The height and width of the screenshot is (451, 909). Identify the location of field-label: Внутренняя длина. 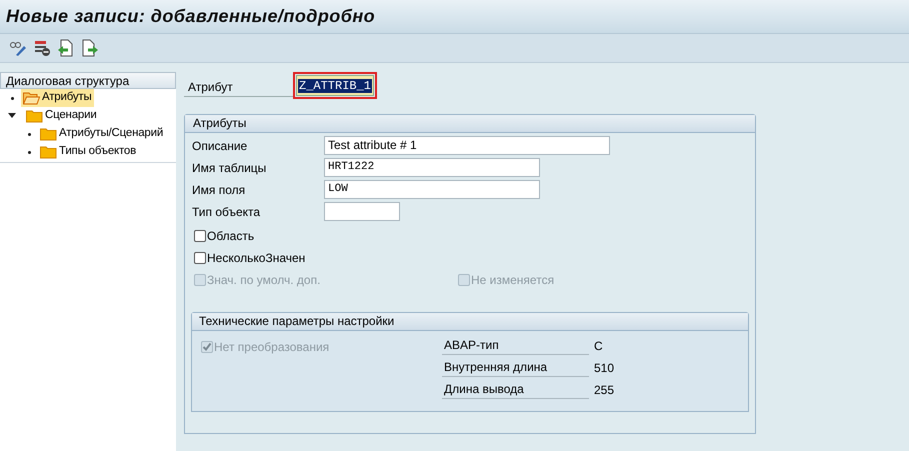
(515, 367).